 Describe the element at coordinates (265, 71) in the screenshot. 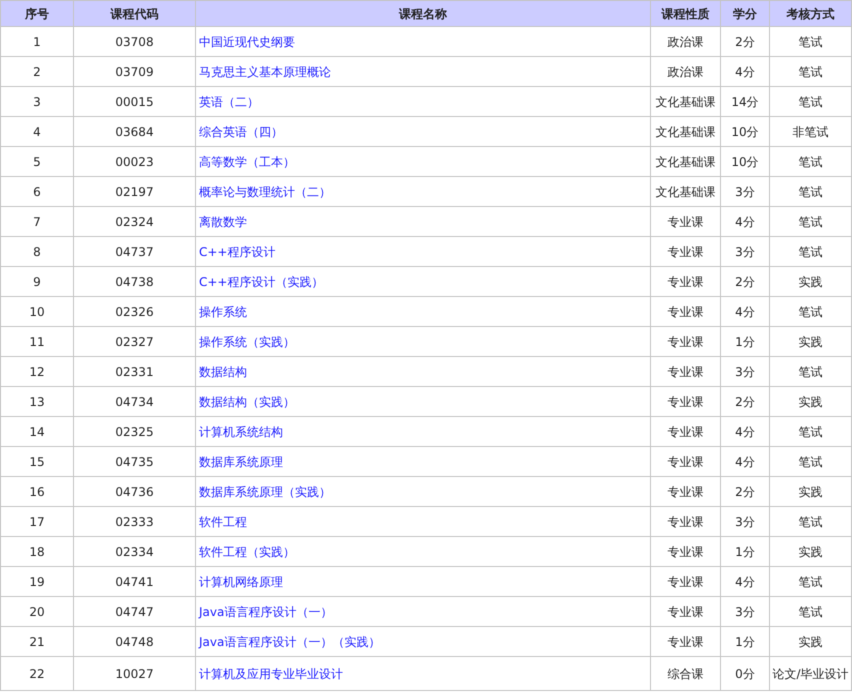

I see `course-name-link: 马克思主义基本原理概论` at that location.